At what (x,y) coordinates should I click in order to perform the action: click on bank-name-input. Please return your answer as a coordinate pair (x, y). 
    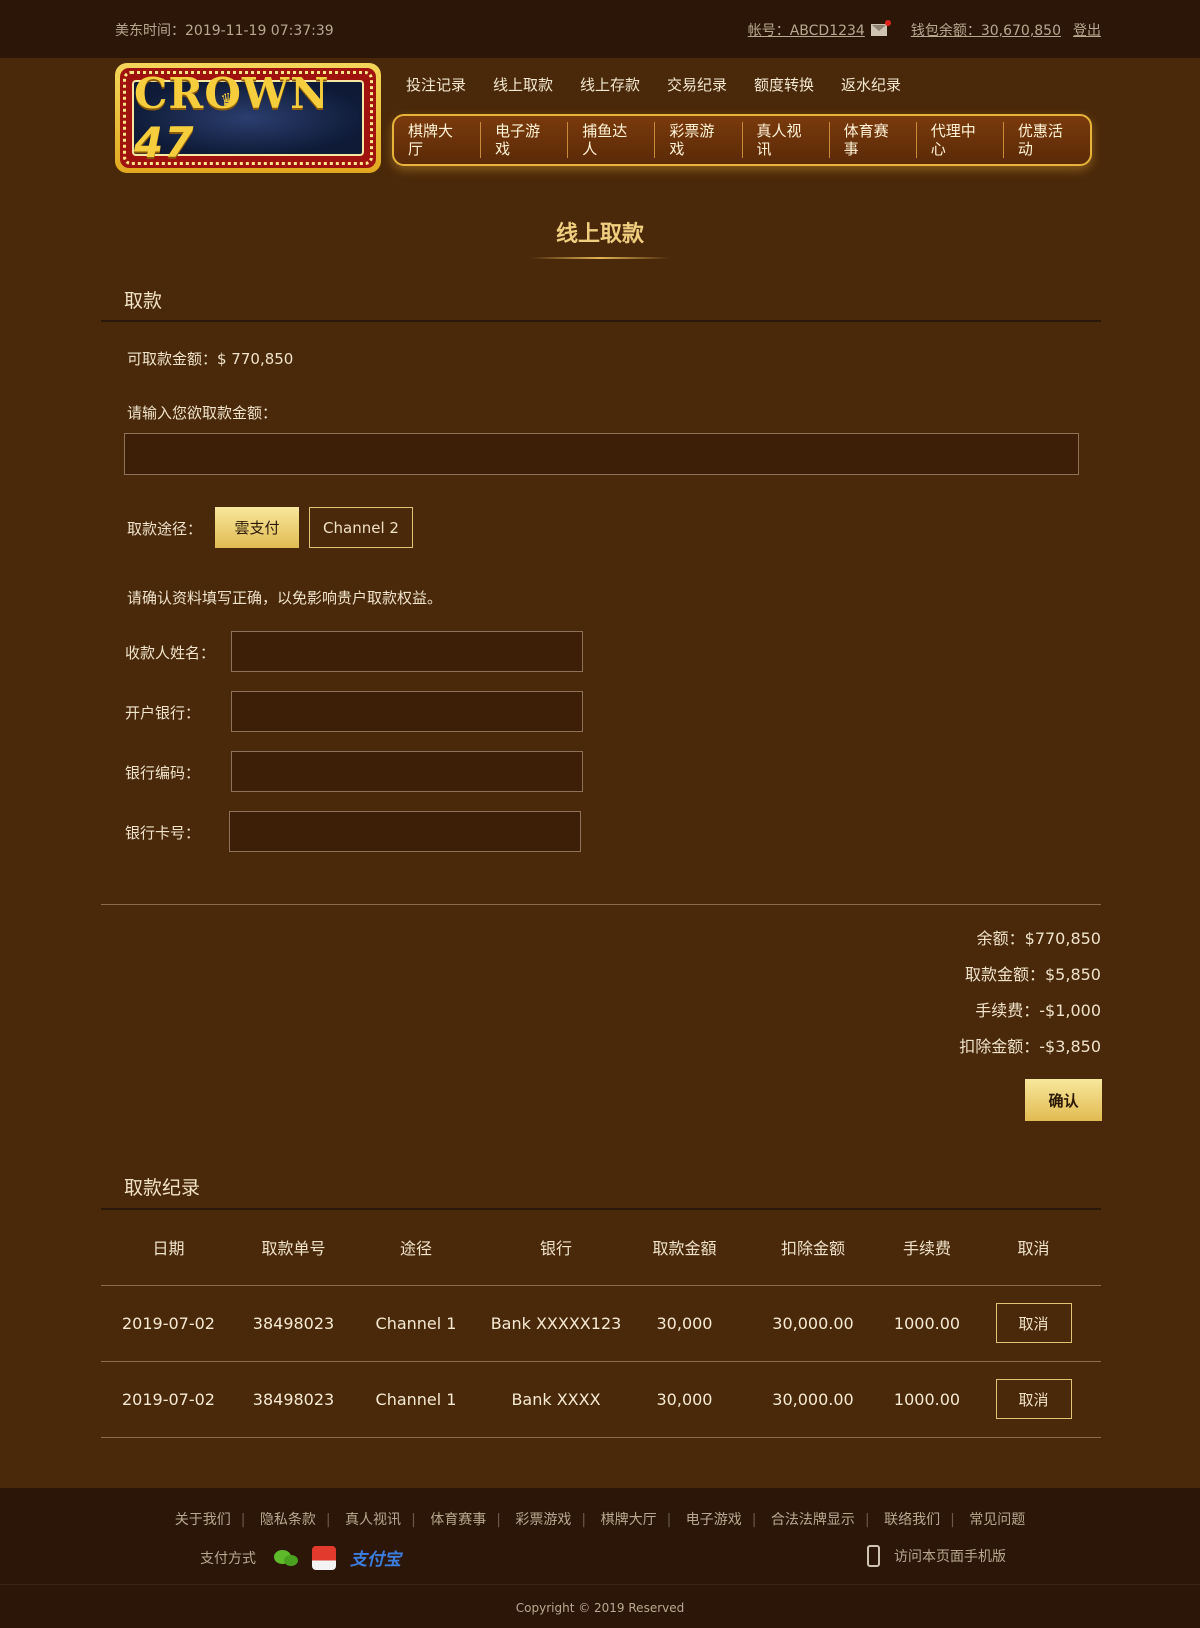
    Looking at the image, I should click on (407, 711).